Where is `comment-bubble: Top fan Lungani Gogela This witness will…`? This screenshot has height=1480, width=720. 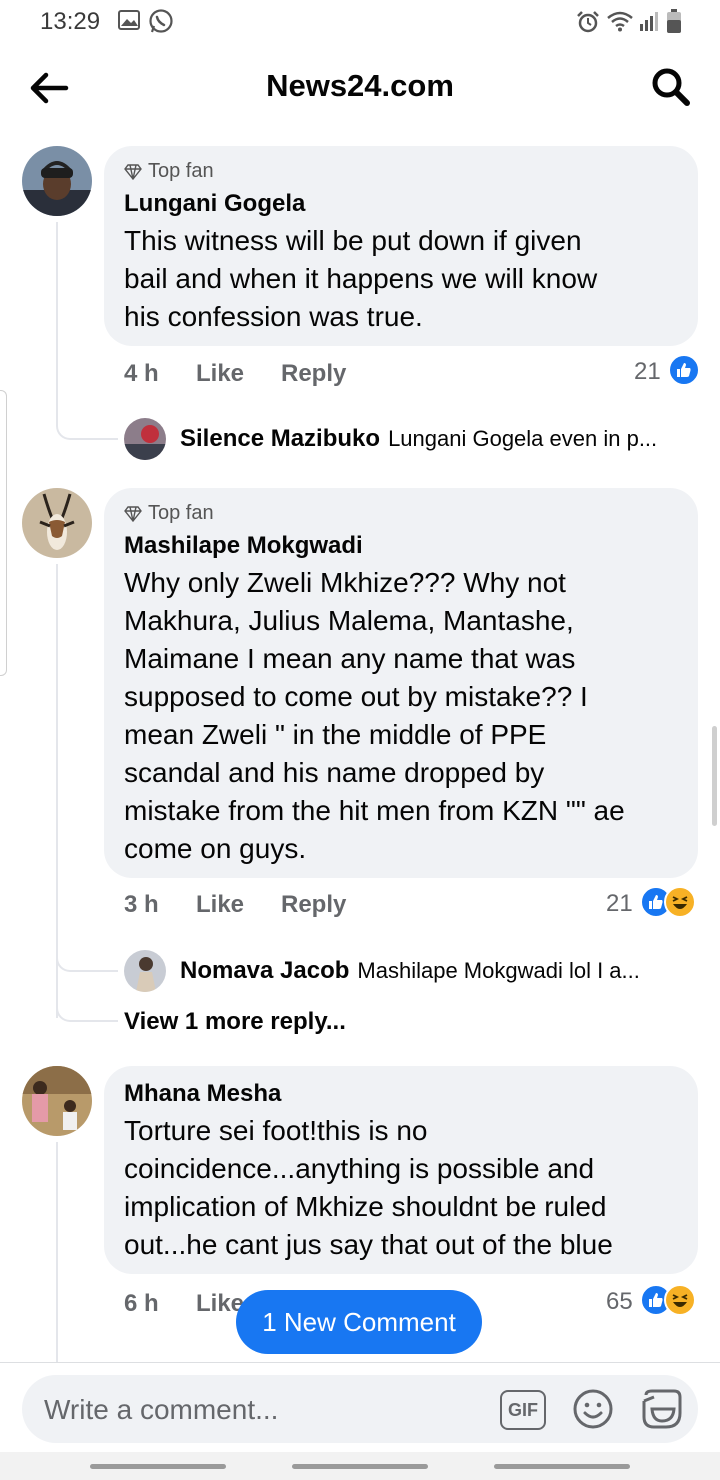
comment-bubble: Top fan Lungani Gogela This witness will… is located at coordinates (401, 246).